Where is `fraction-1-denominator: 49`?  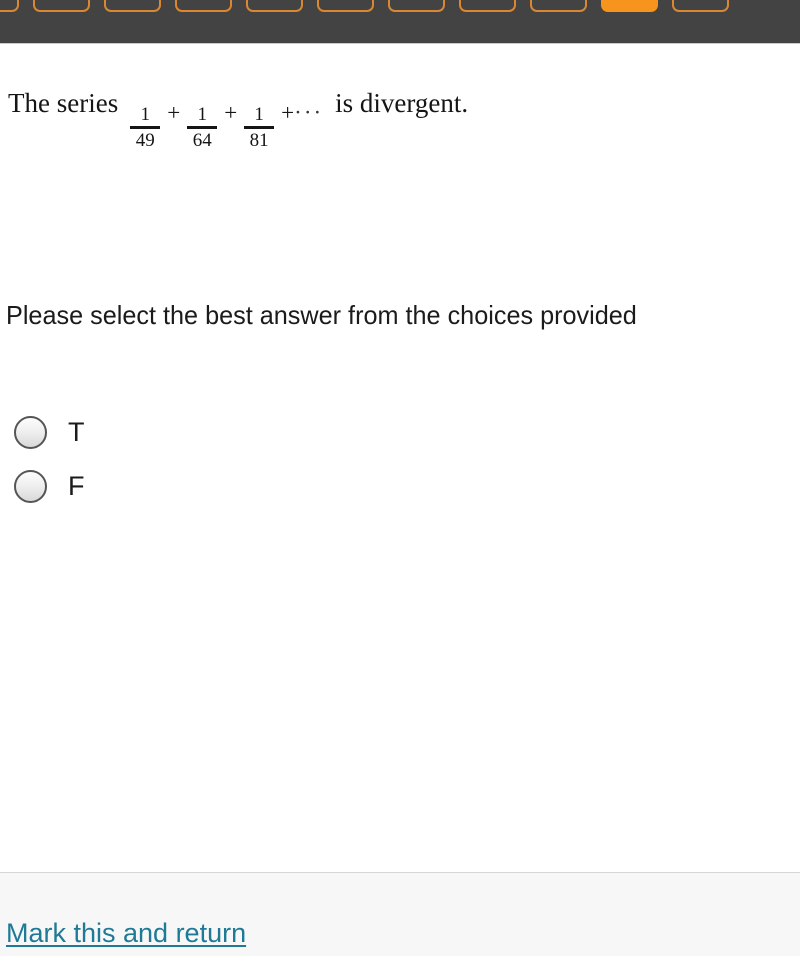
fraction-1-denominator: 49 is located at coordinates (145, 140).